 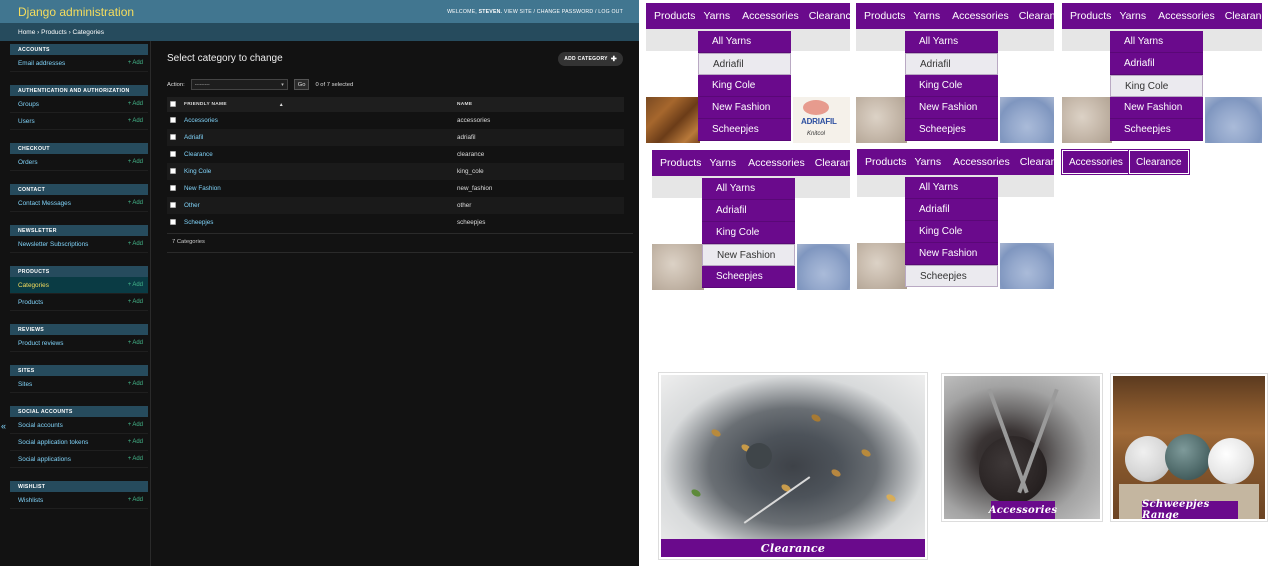 I want to click on friendly-name-link: Other, so click(x=317, y=205).